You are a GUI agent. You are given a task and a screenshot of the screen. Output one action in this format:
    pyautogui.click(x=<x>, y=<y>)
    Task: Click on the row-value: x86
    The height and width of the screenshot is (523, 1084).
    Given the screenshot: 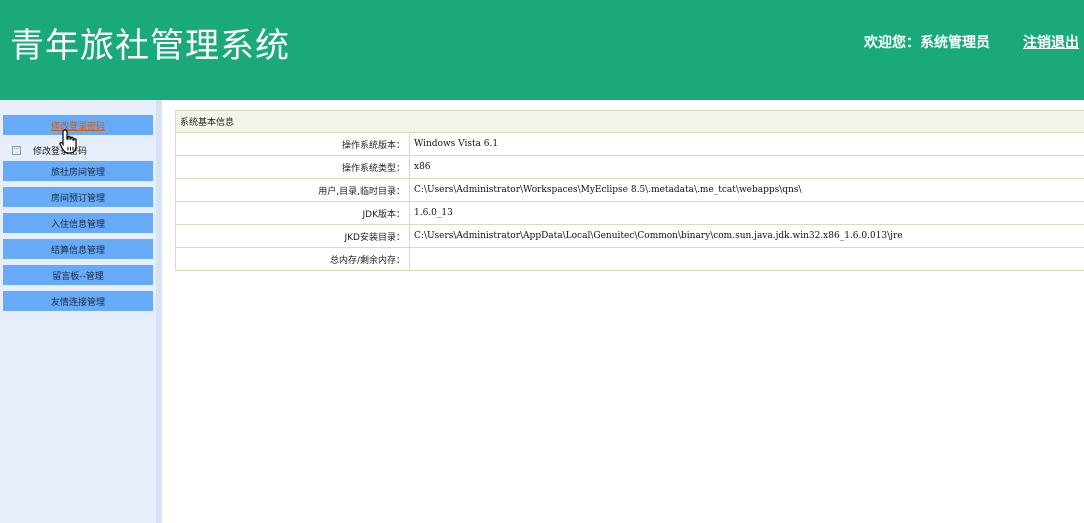 What is the action you would take?
    pyautogui.click(x=746, y=167)
    